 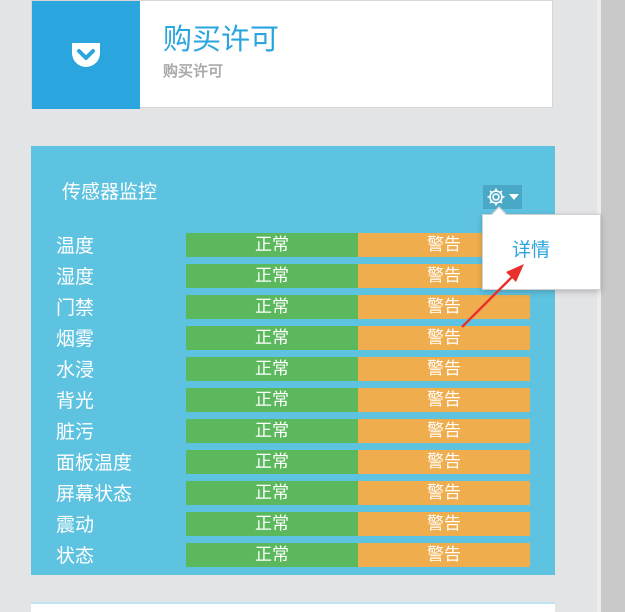 What do you see at coordinates (221, 39) in the screenshot?
I see `license-title: 购买许可` at bounding box center [221, 39].